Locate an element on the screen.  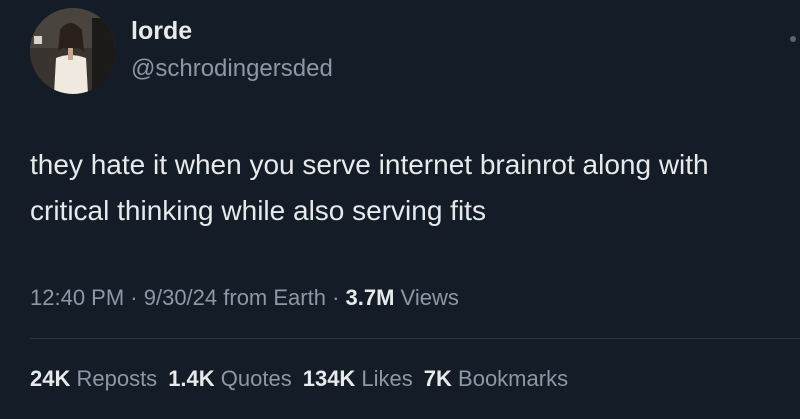
reposts-count: 24K is located at coordinates (50, 378).